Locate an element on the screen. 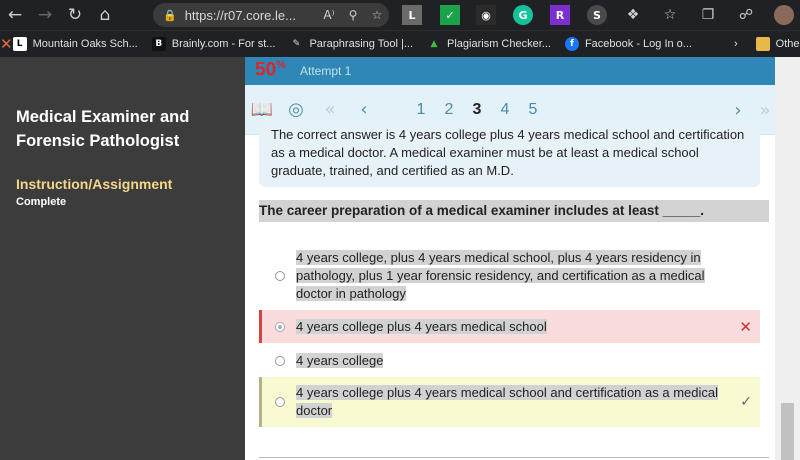  read-aloud-icon: A⁾ is located at coordinates (329, 15).